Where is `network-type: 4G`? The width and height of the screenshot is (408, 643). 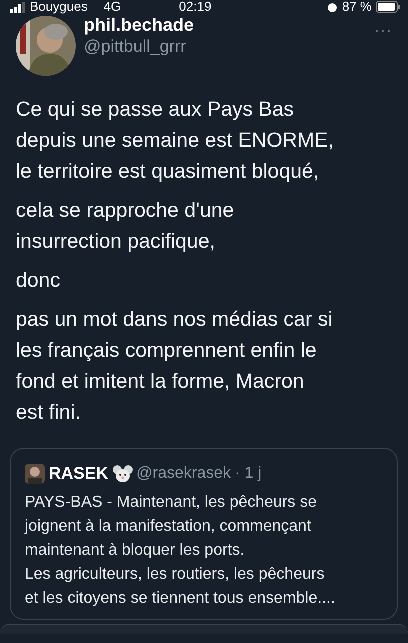 network-type: 4G is located at coordinates (113, 7).